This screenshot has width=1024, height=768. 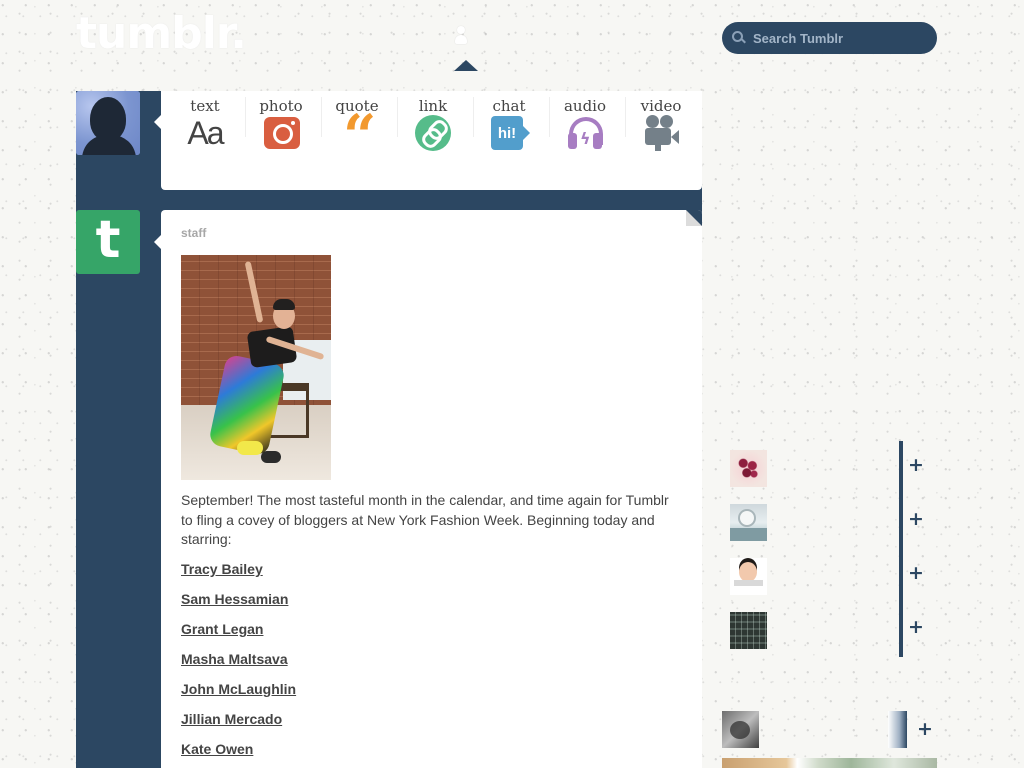 What do you see at coordinates (829, 729) in the screenshot?
I see `radar-post: +` at bounding box center [829, 729].